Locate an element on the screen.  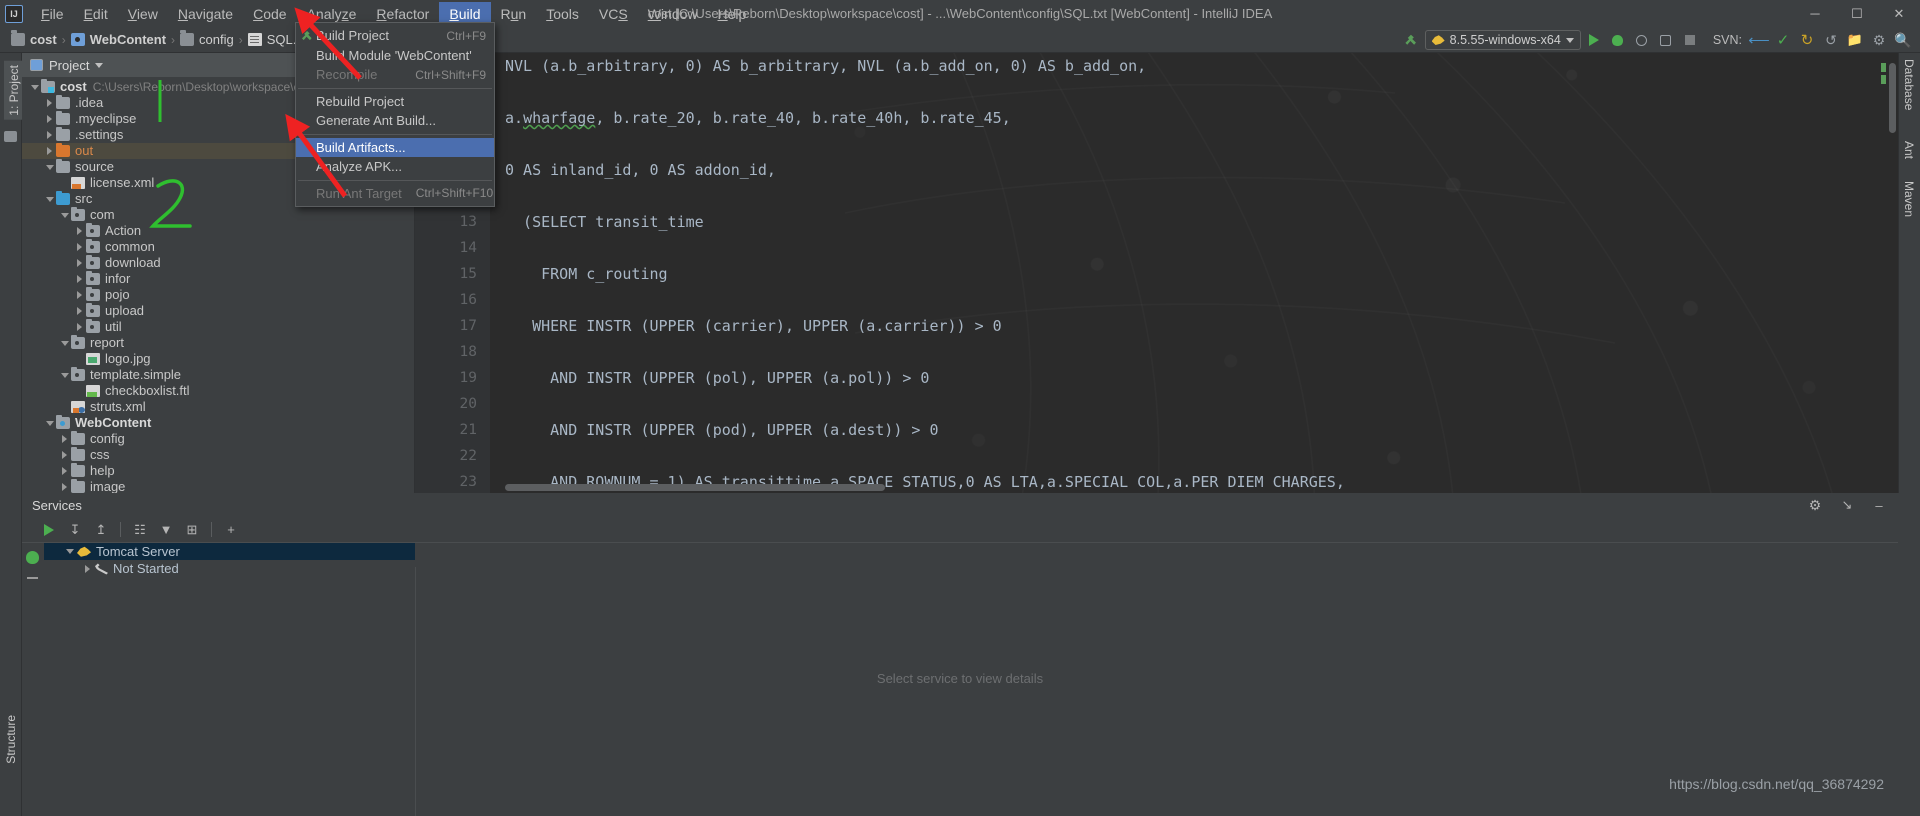
settings-gear-icon: ⚙ is located at coordinates (1815, 505).